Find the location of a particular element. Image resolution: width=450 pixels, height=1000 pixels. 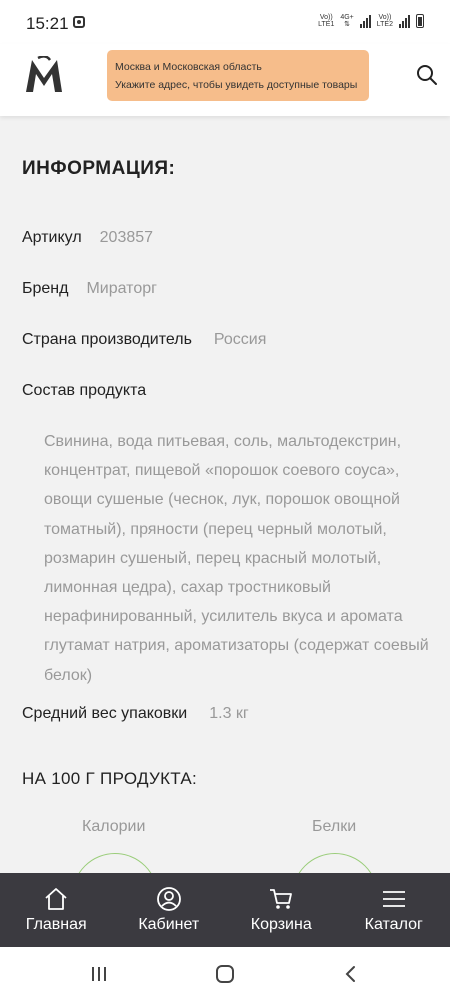

country-value: Россия is located at coordinates (240, 339).